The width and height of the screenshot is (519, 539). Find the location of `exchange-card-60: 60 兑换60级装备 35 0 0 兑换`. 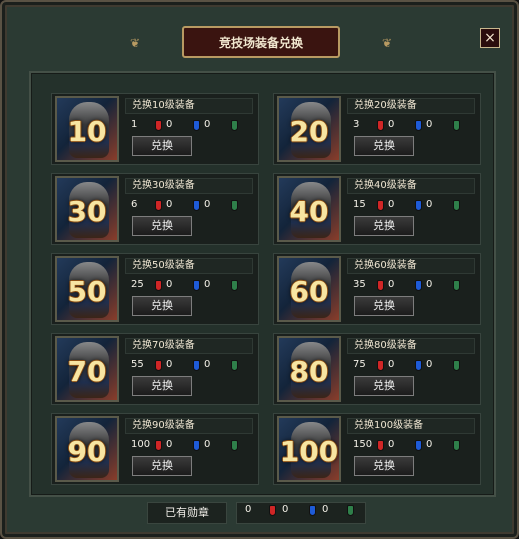

exchange-card-60: 60 兑换60级装备 35 0 0 兑换 is located at coordinates (377, 289).